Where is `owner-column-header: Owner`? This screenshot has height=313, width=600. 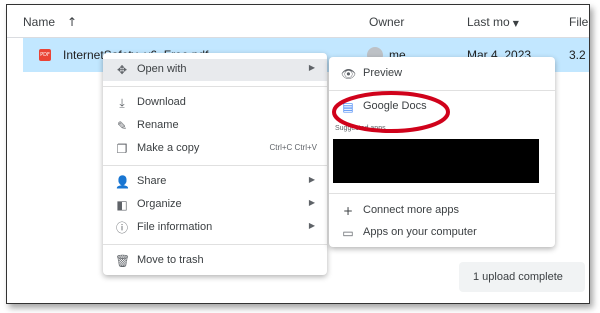
owner-column-header: Owner is located at coordinates (386, 22).